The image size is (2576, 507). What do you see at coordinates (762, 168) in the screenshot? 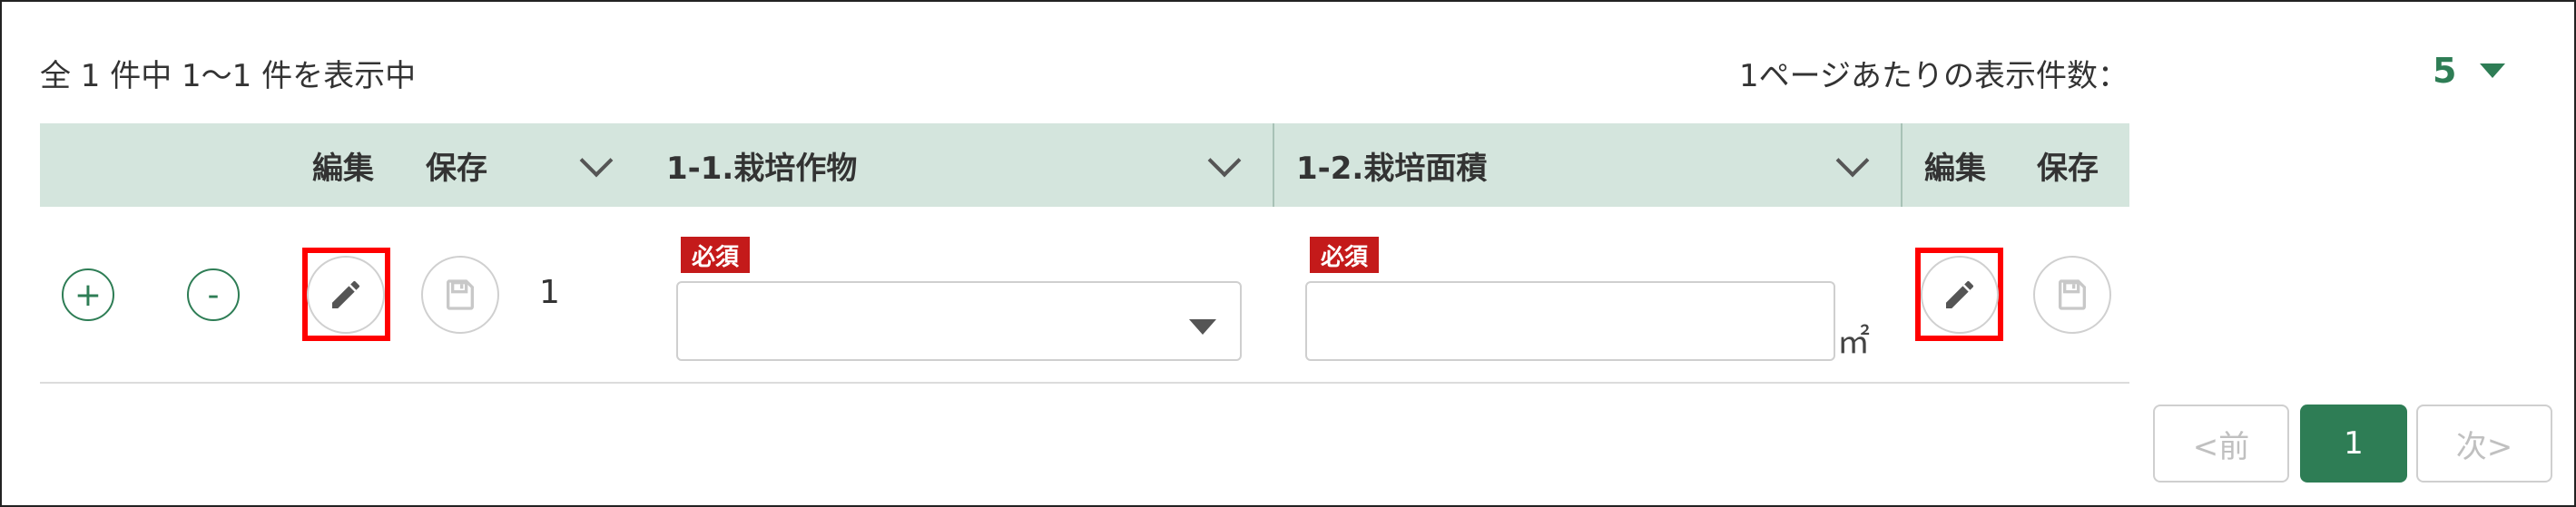
I see `header-crop: 1-1.栽培作物` at bounding box center [762, 168].